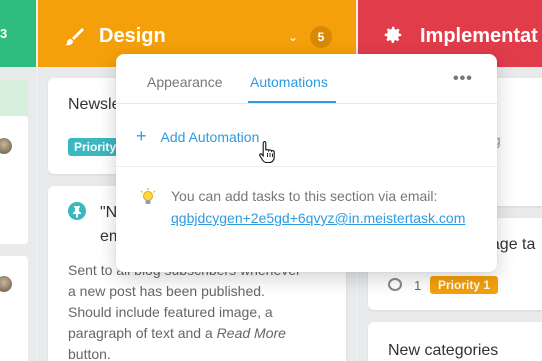 The height and width of the screenshot is (361, 542). What do you see at coordinates (418, 285) in the screenshot?
I see `comment-count: 1` at bounding box center [418, 285].